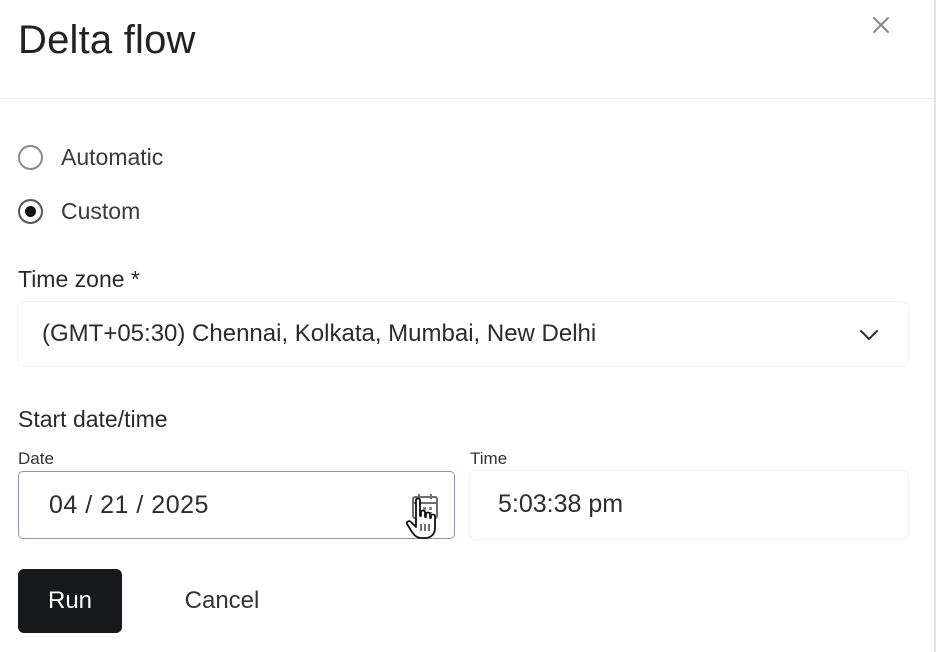 The image size is (936, 652). Describe the element at coordinates (30, 211) in the screenshot. I see `radio-button-custom` at that location.